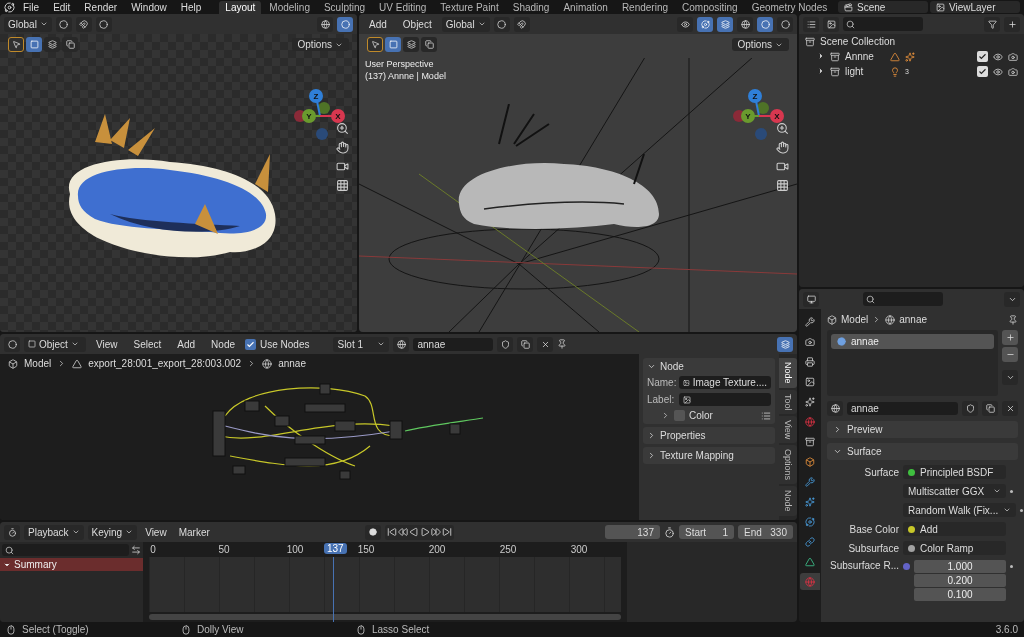 This screenshot has width=1024, height=637. Describe the element at coordinates (788, 430) in the screenshot. I see `sidebar-tab: View` at that location.